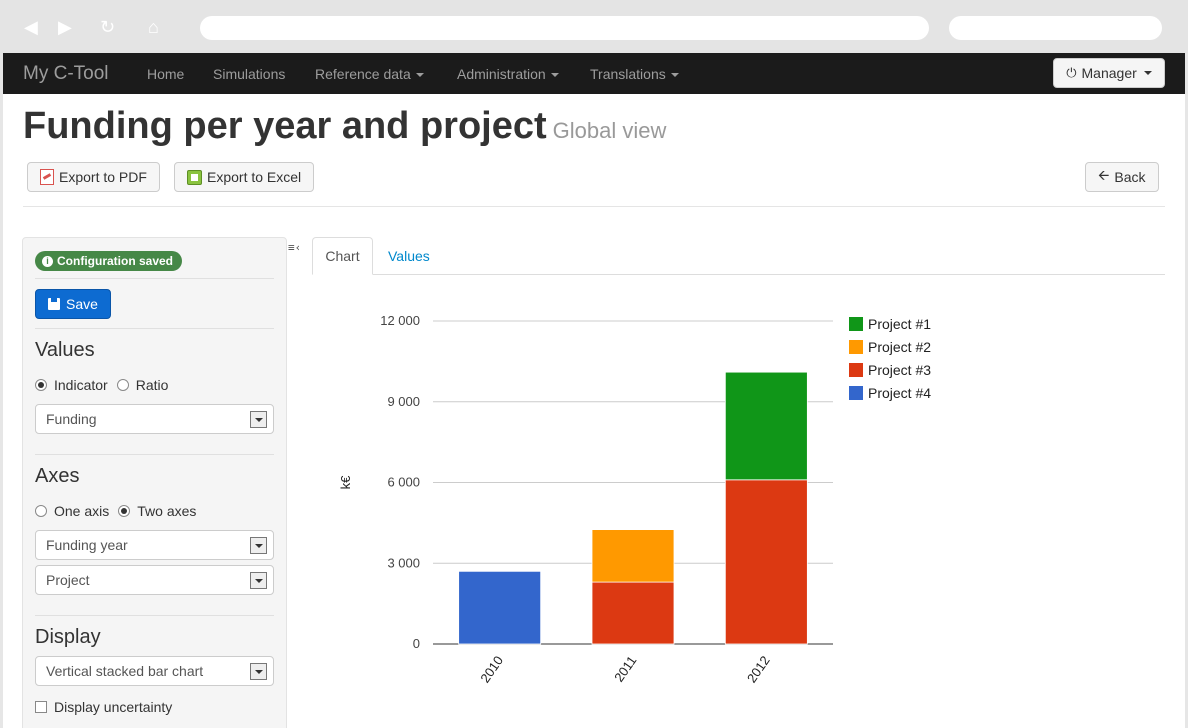 This screenshot has height=728, width=1188. Describe the element at coordinates (1109, 73) in the screenshot. I see `user-menu-button: ⏻ Manager` at that location.